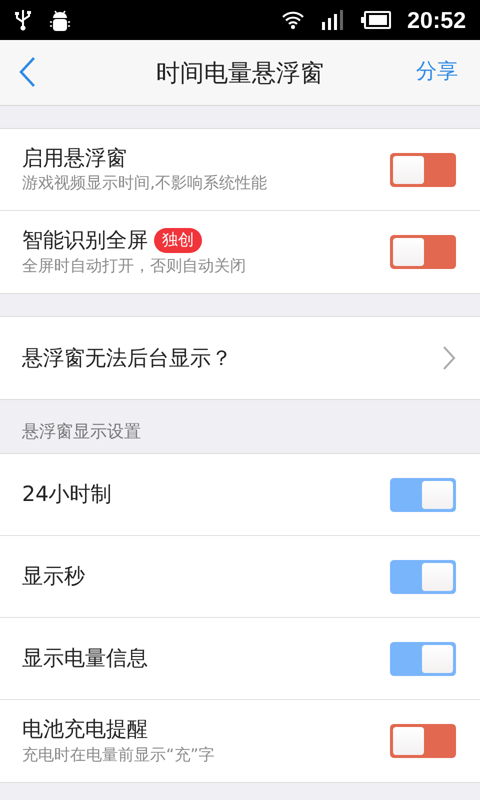  I want to click on section-heading: 悬浮窗显示设置, so click(81, 432).